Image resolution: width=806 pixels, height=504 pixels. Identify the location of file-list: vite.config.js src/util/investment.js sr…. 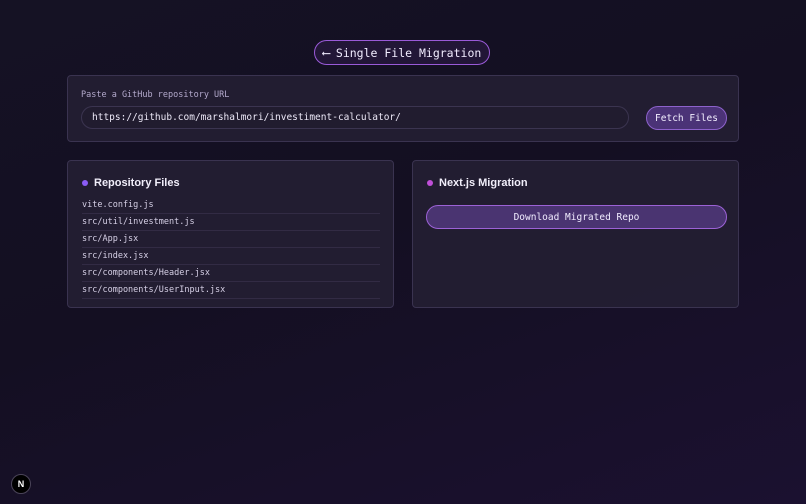
(231, 248).